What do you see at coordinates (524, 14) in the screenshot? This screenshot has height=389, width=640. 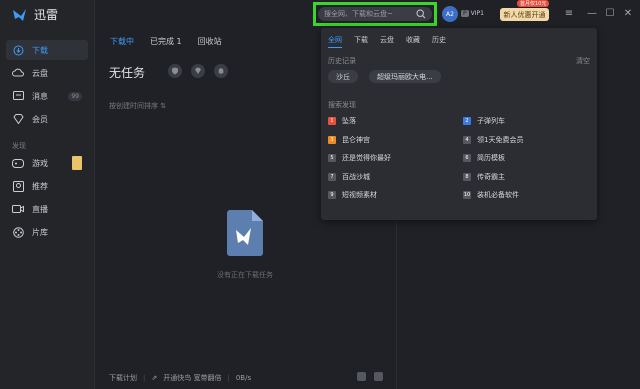 I see `vip-open-button: 新人优惠开通` at bounding box center [524, 14].